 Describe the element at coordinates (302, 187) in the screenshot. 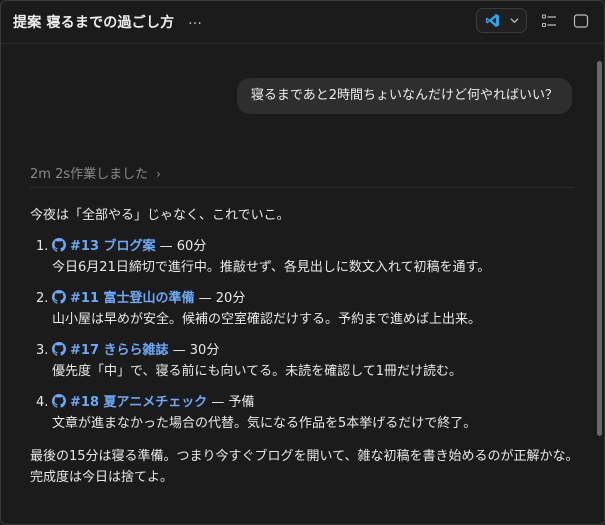

I see `divider` at that location.